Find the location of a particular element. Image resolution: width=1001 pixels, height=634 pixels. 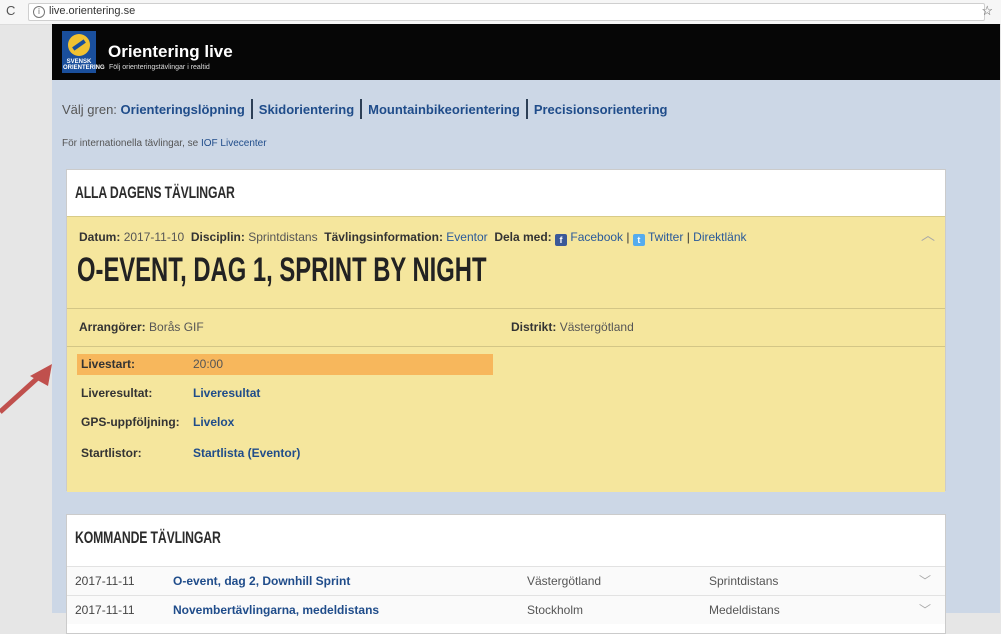

date-label: Datum: is located at coordinates (100, 237).